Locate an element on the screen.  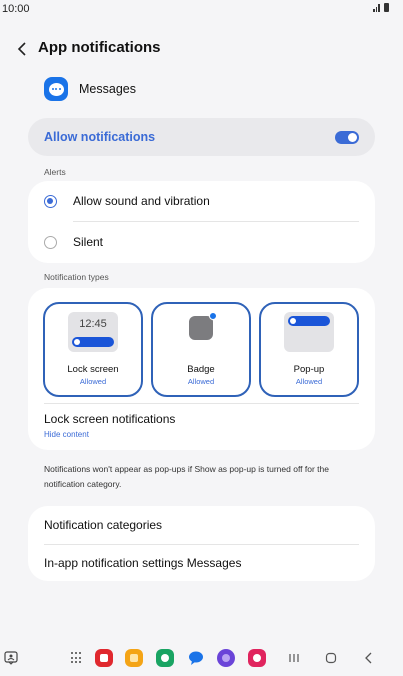
back-icon is located at coordinates (369, 658).